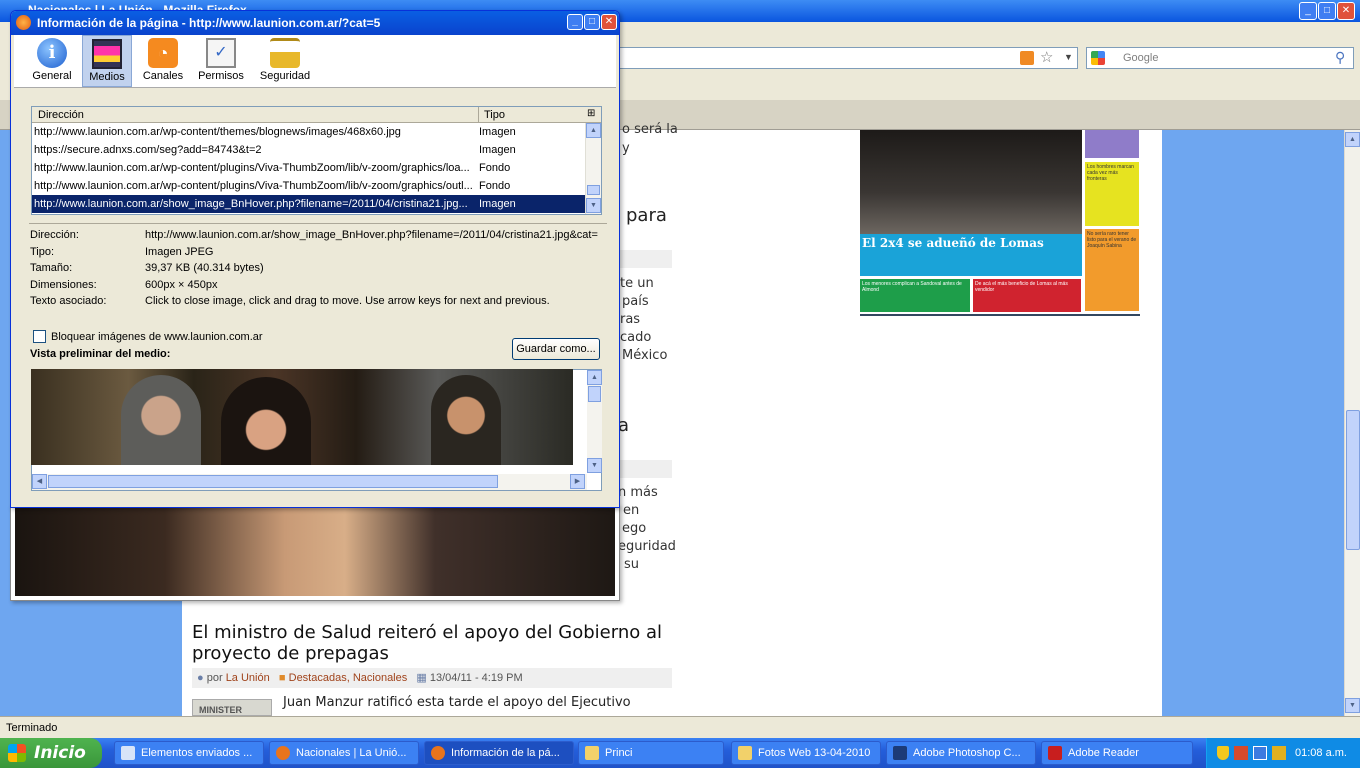 Image resolution: width=1360 pixels, height=768 pixels. What do you see at coordinates (745, 753) in the screenshot?
I see `folder-icon` at bounding box center [745, 753].